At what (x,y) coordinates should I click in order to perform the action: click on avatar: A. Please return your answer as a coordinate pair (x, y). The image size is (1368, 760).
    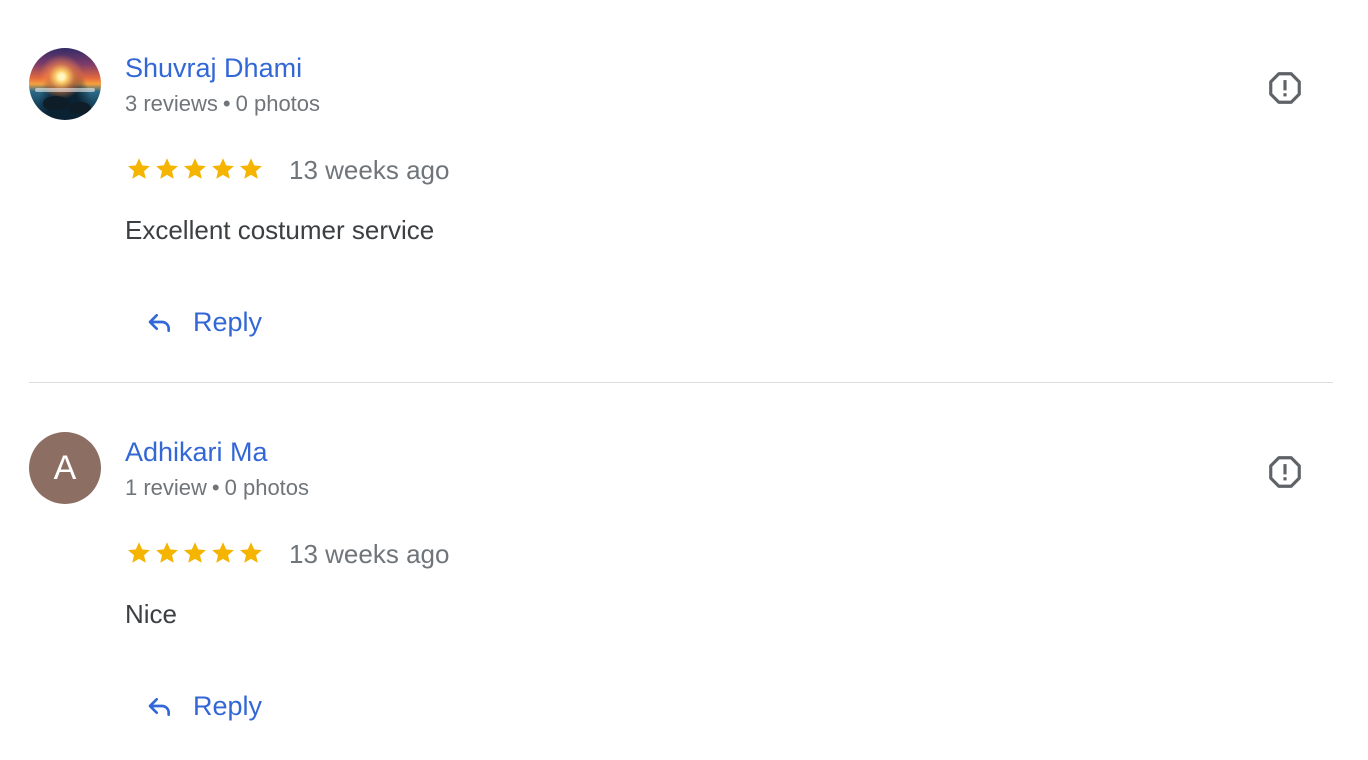
    Looking at the image, I should click on (65, 468).